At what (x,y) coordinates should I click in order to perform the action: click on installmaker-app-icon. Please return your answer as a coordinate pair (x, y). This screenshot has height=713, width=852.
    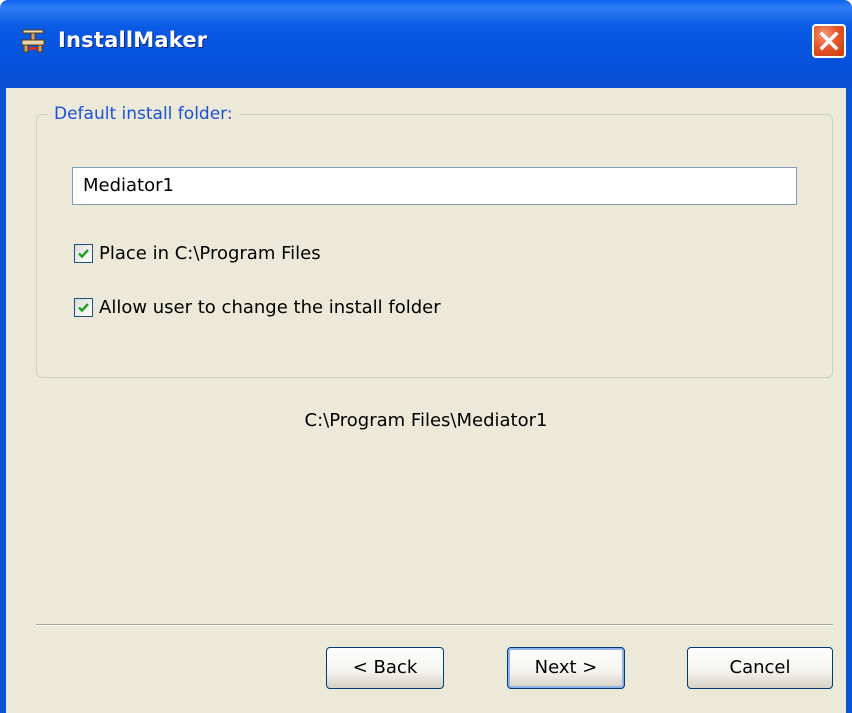
    Looking at the image, I should click on (33, 41).